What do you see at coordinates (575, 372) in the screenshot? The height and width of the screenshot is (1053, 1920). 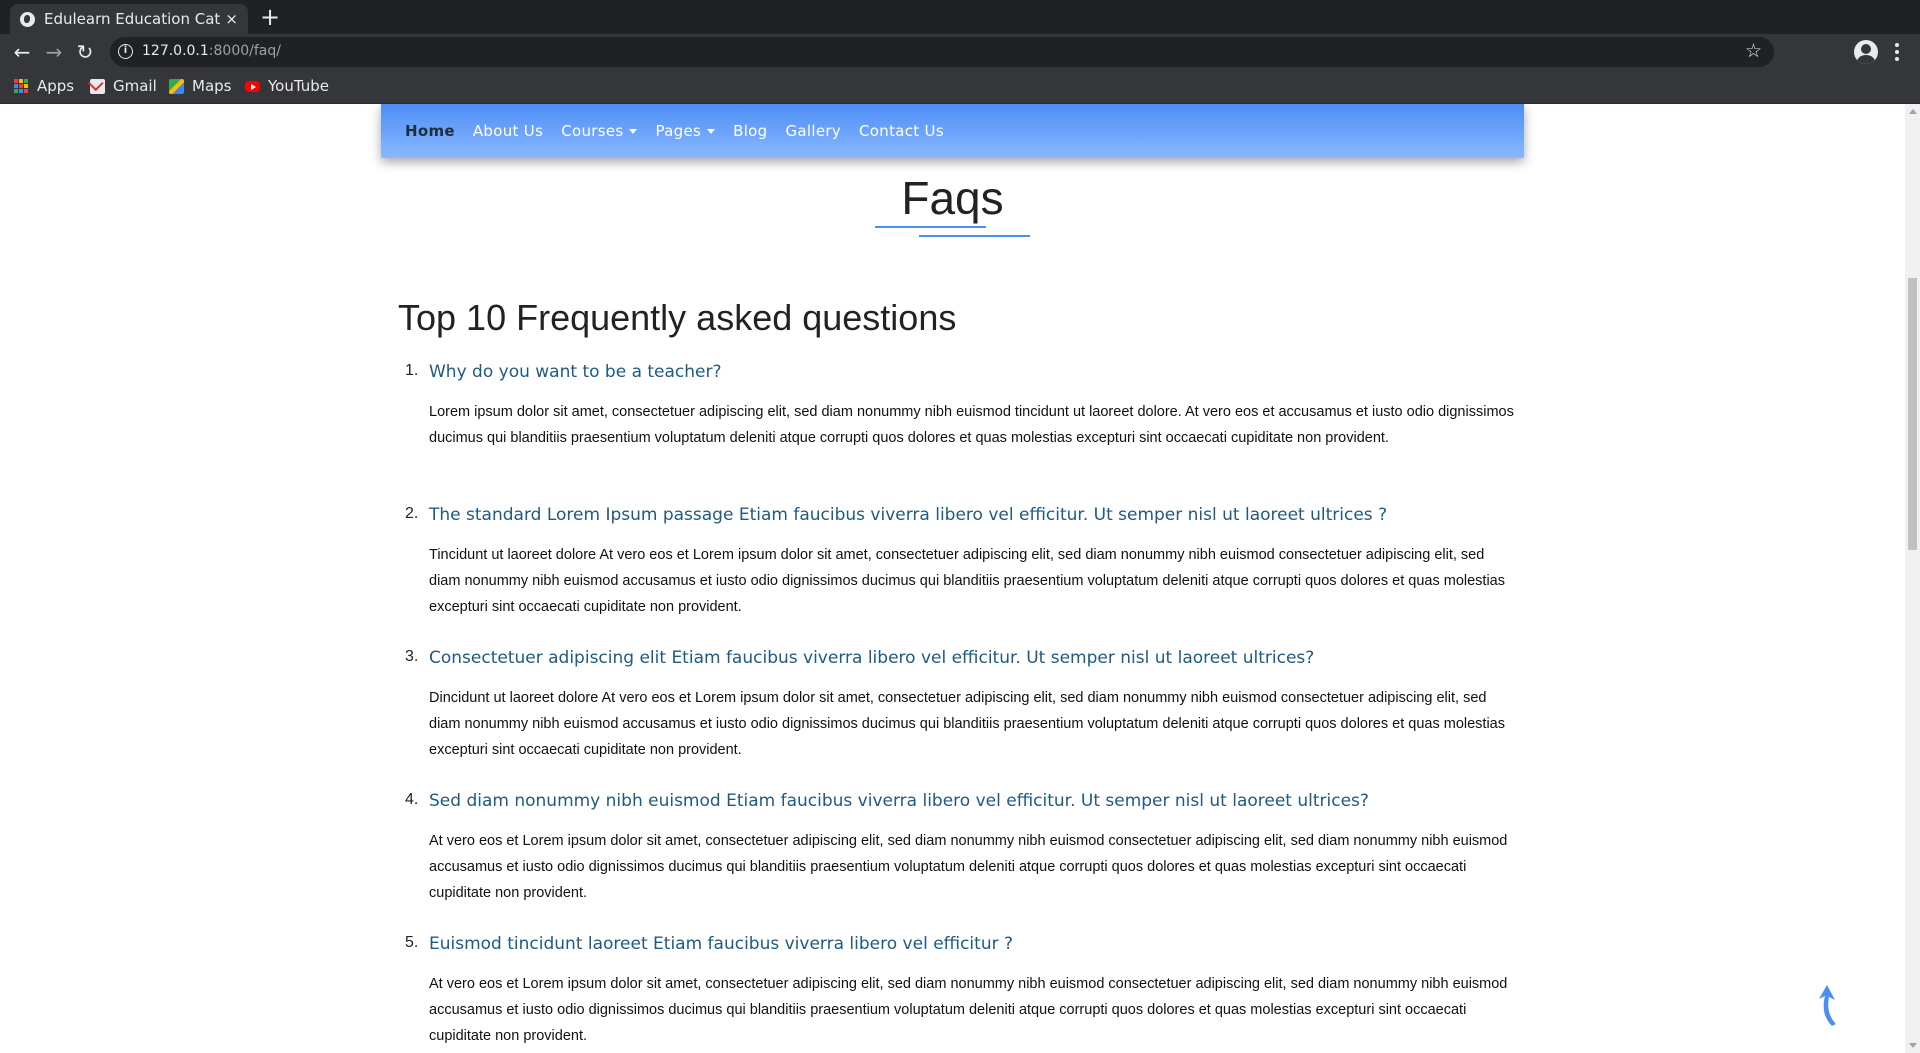 I see `faq-question: Why do you want to be a teacher?` at bounding box center [575, 372].